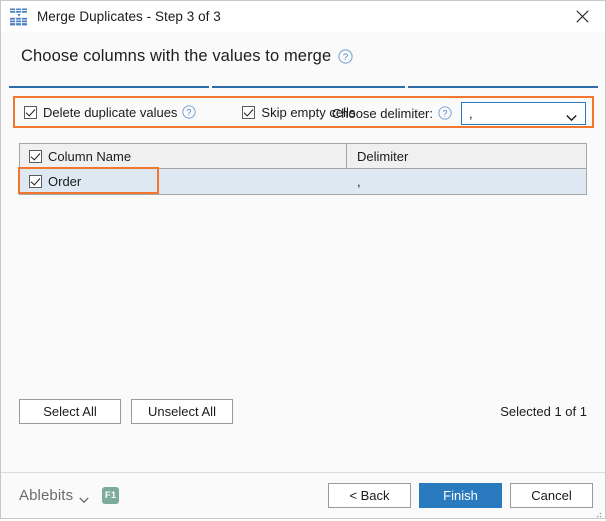 This screenshot has width=606, height=521. What do you see at coordinates (129, 16) in the screenshot?
I see `window-title: Merge Duplicates - Step 3 of 3` at bounding box center [129, 16].